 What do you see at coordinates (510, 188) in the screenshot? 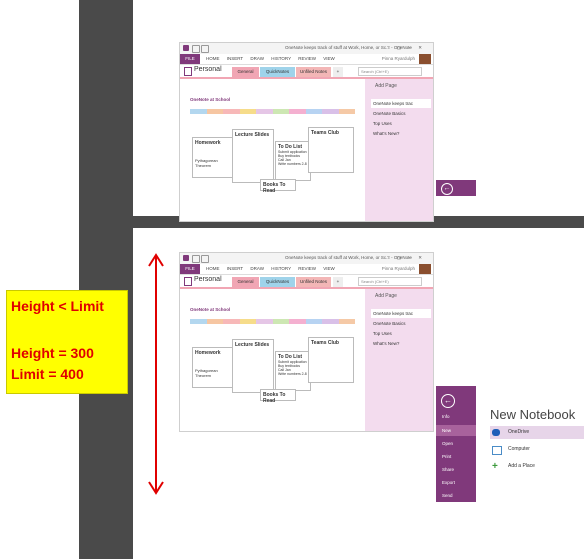
I see `backstage-panel-top: ←` at bounding box center [510, 188].